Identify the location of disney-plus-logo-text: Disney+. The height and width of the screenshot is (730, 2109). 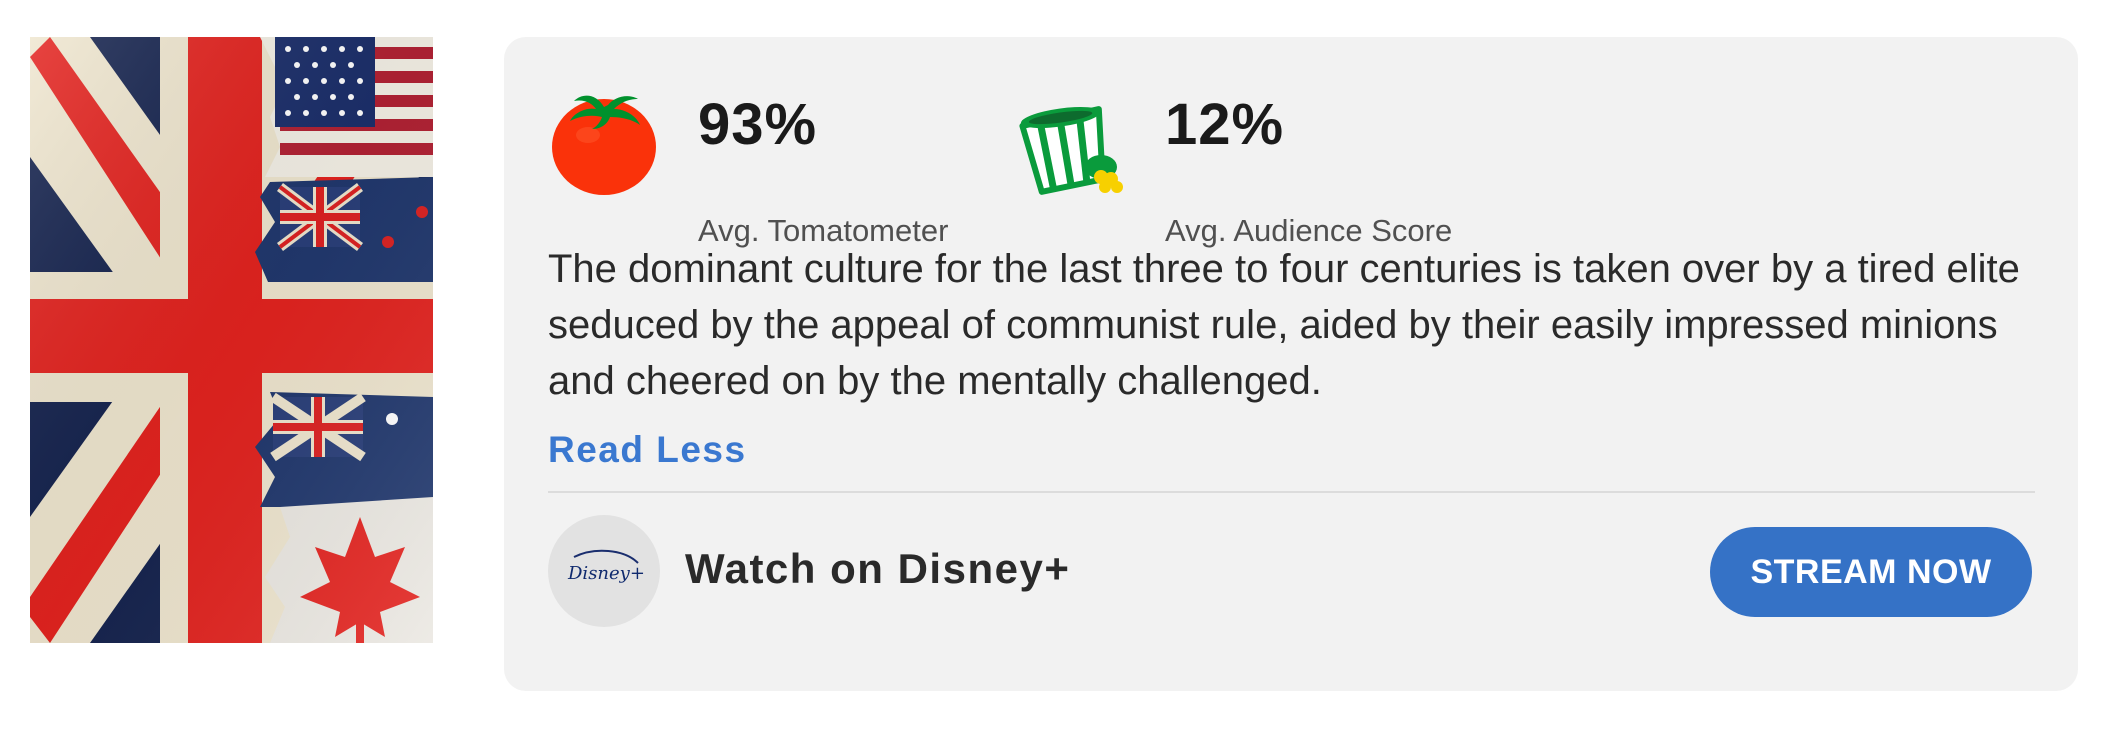
(605, 573).